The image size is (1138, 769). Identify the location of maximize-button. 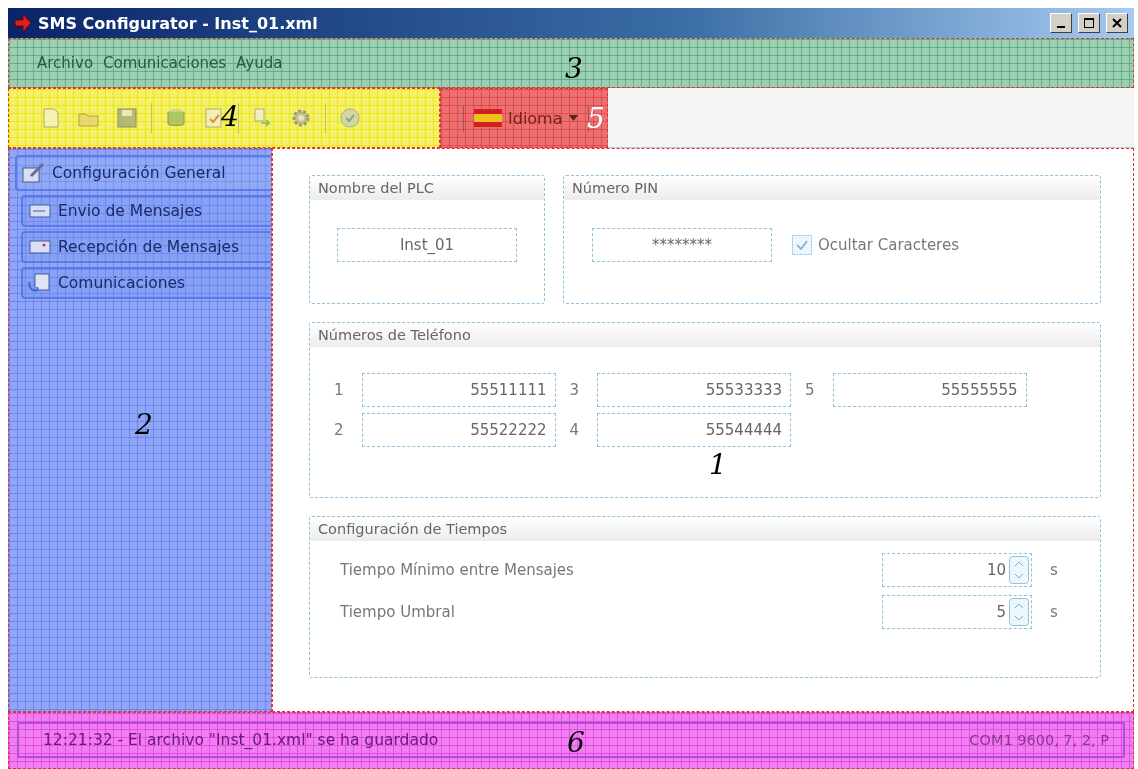
(1089, 23).